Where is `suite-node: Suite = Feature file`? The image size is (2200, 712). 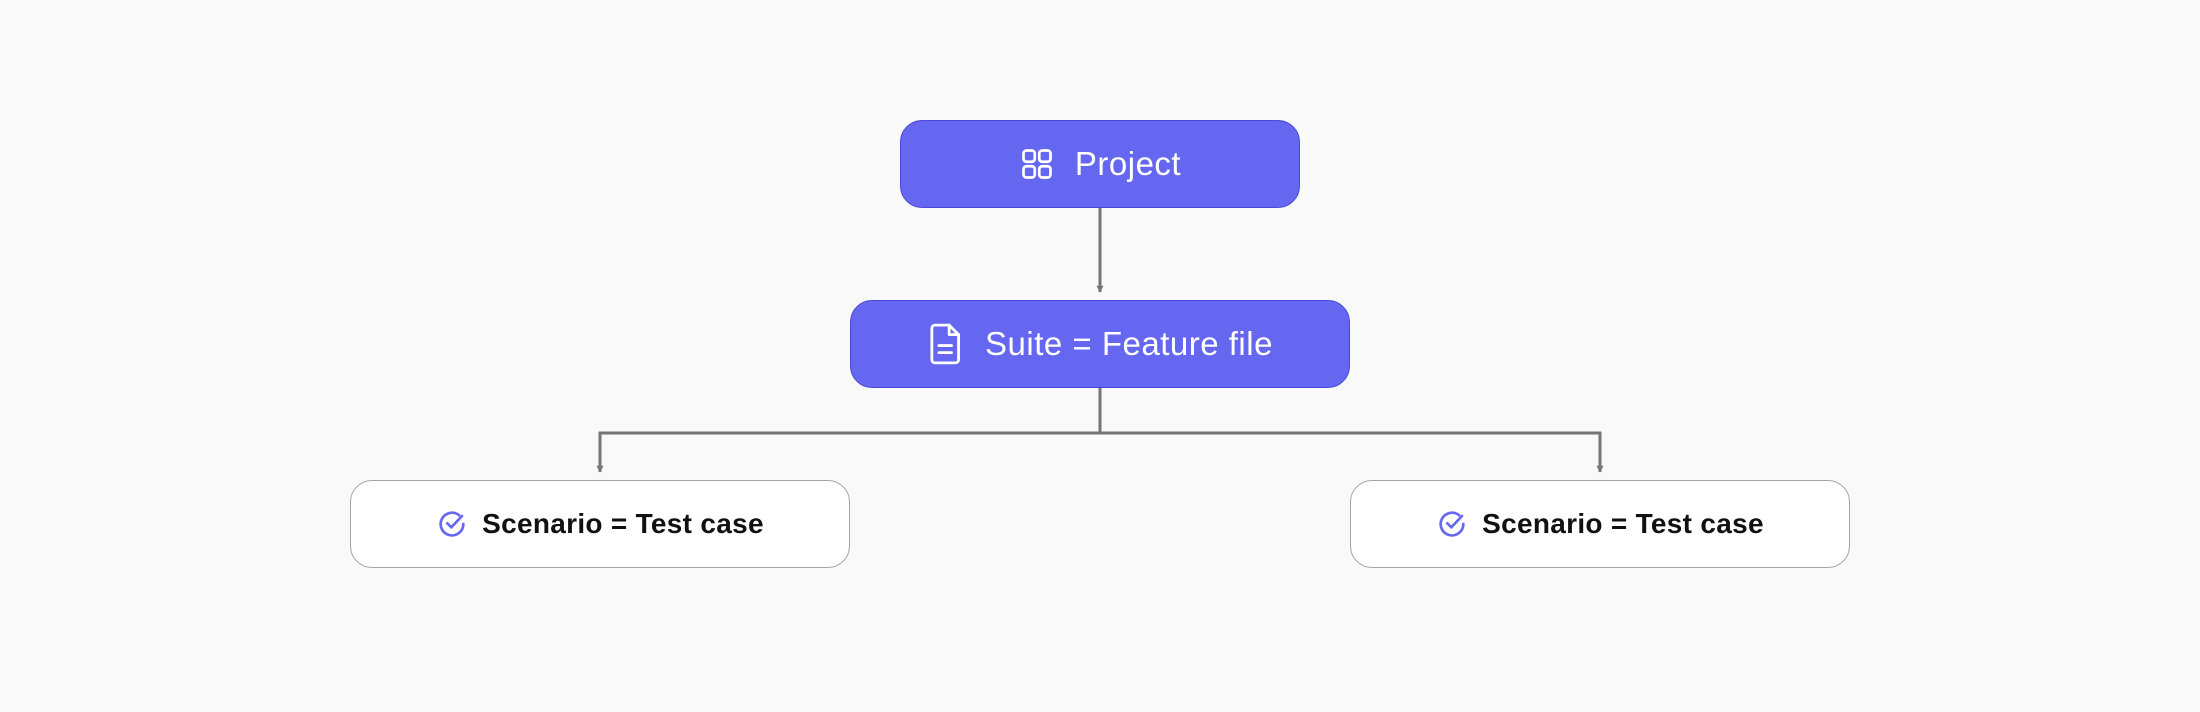 suite-node: Suite = Feature file is located at coordinates (1100, 344).